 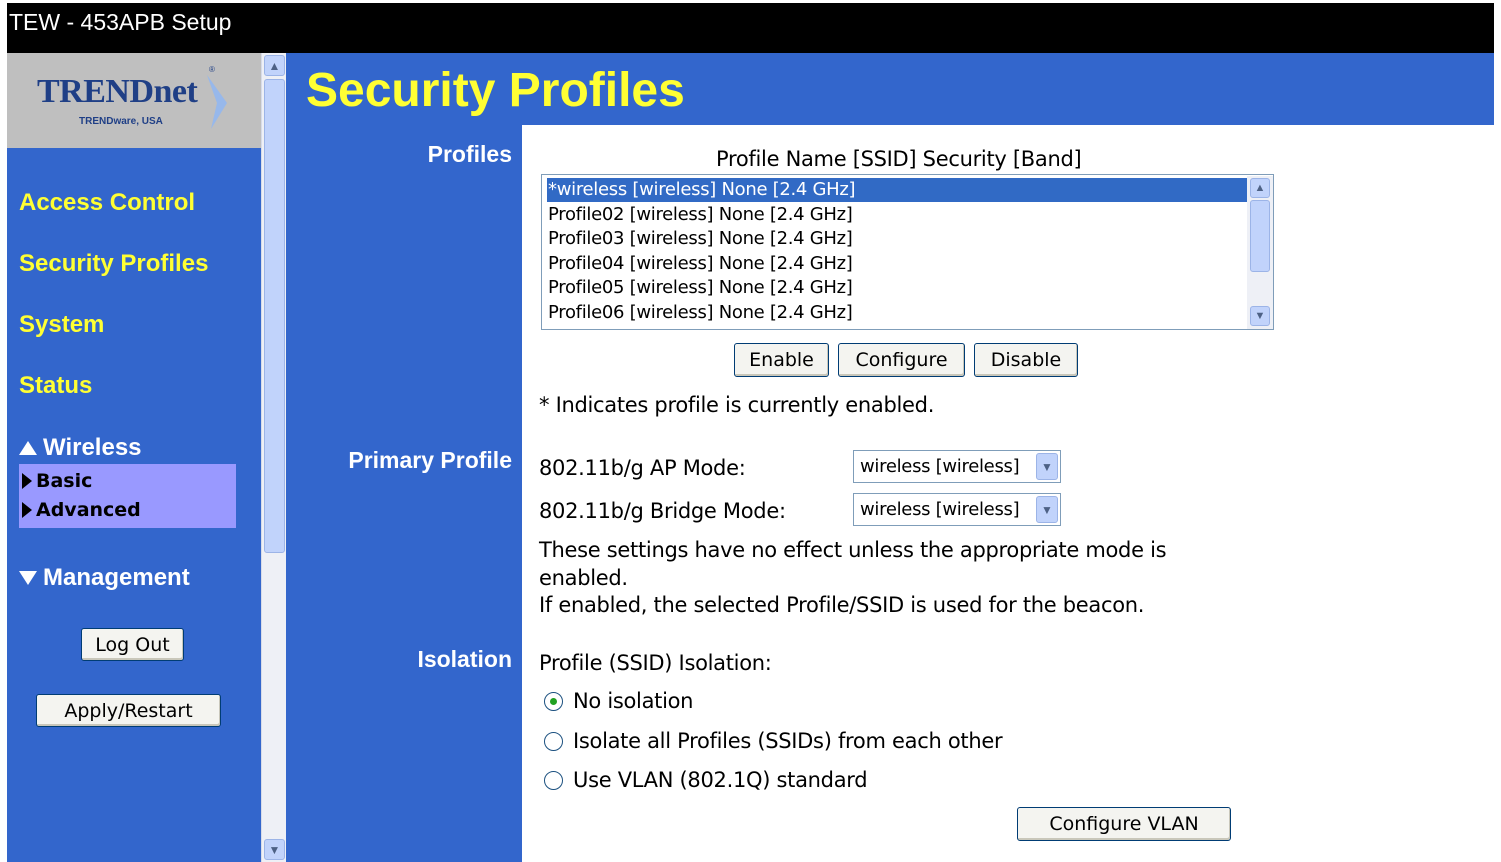 I want to click on nav-wireless-label: Wireless, so click(x=92, y=447).